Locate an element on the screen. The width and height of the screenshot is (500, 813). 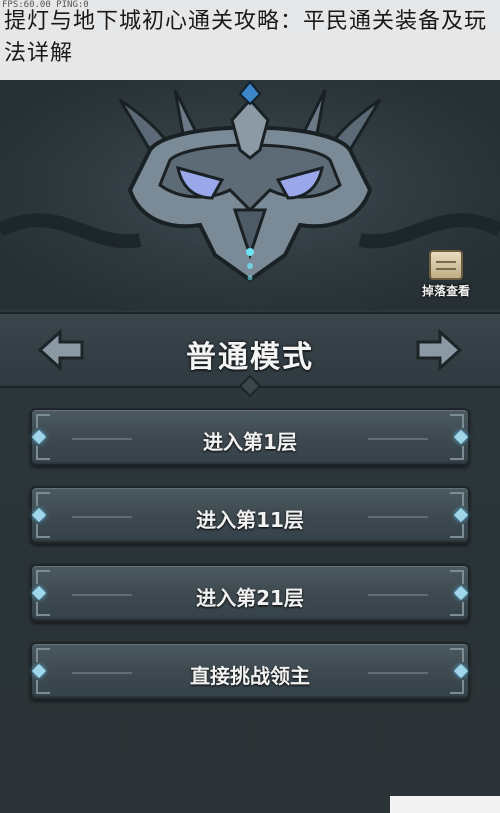
watermark-strip is located at coordinates (445, 804).